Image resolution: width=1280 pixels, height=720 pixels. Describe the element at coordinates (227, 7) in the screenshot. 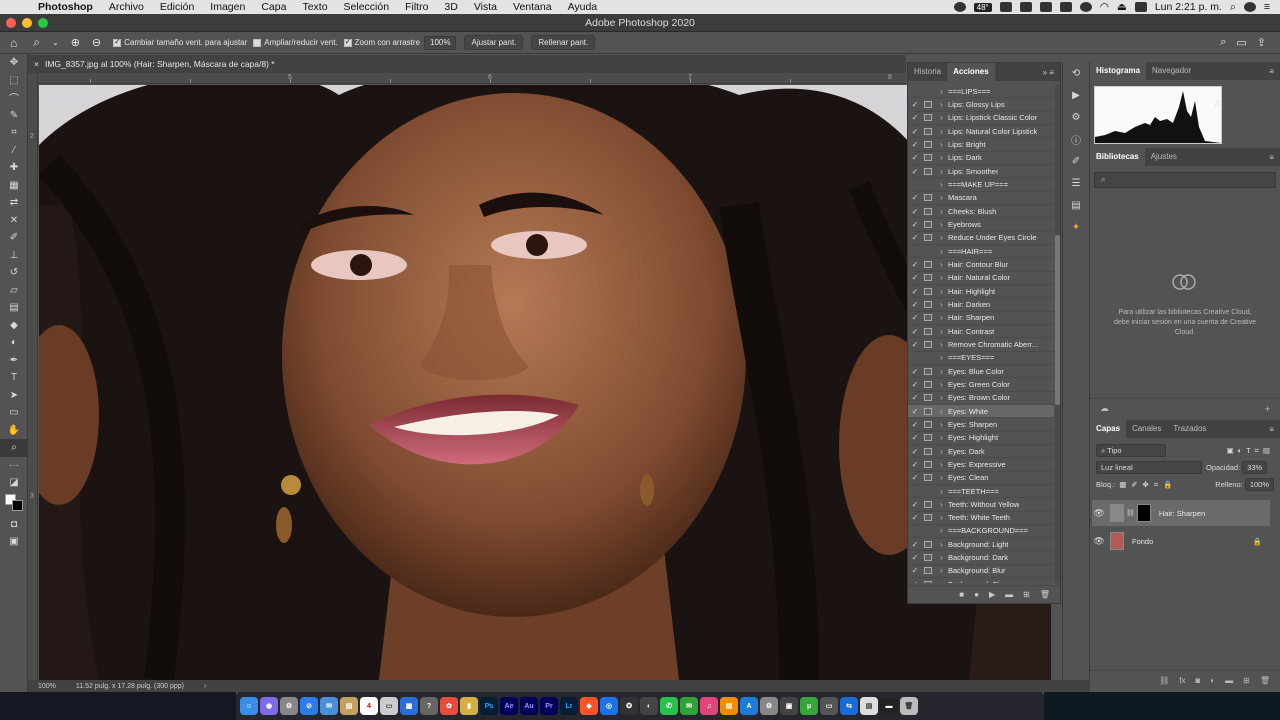

I see `menu-imagen: Imagen` at that location.